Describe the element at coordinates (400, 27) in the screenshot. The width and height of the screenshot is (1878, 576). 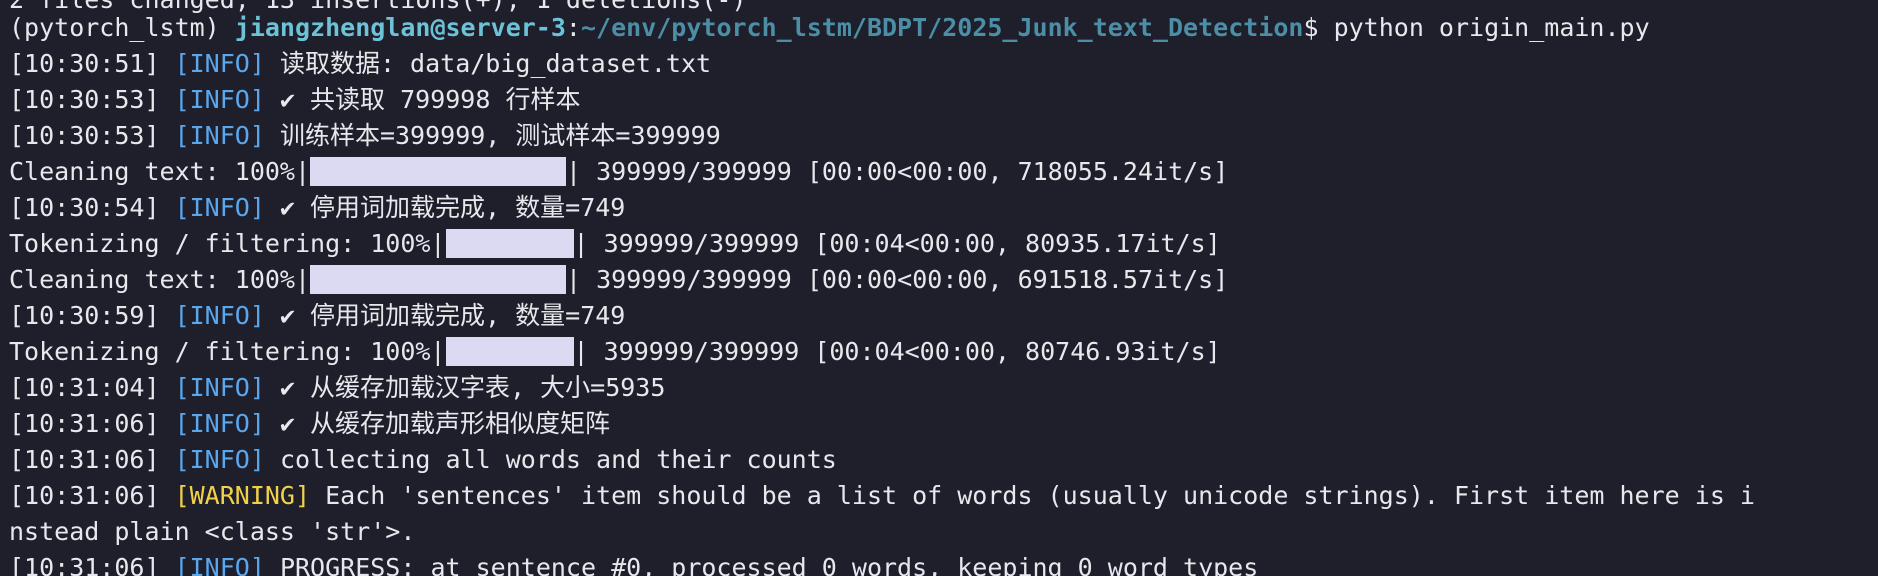
I see `prompt-user-host: jiangzhenglan@server-3` at that location.